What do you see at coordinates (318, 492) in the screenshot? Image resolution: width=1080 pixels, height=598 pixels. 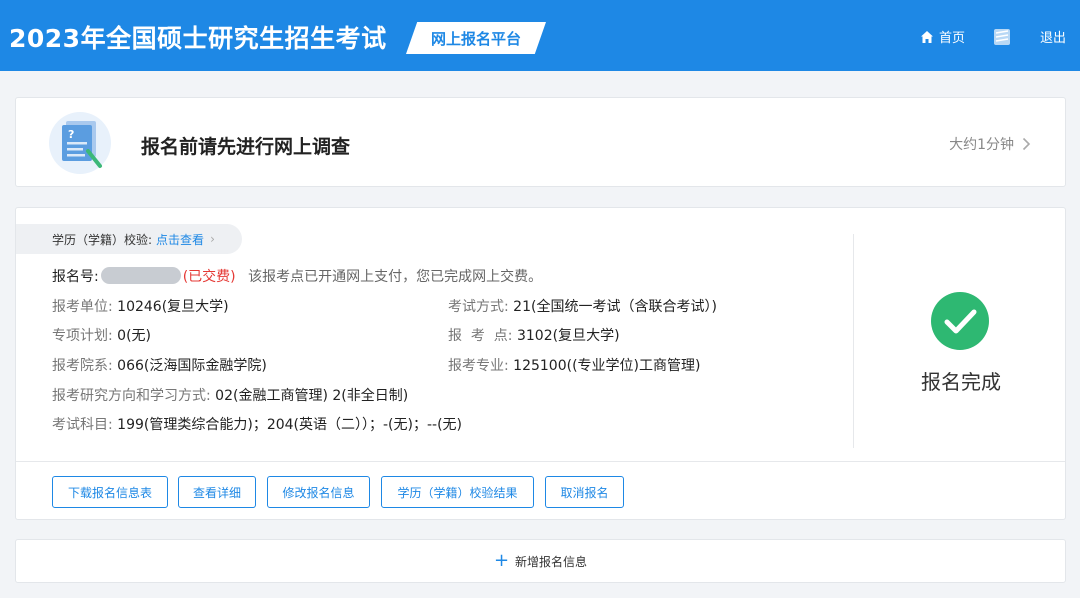 I see `edit-info-button: 修改报名信息` at bounding box center [318, 492].